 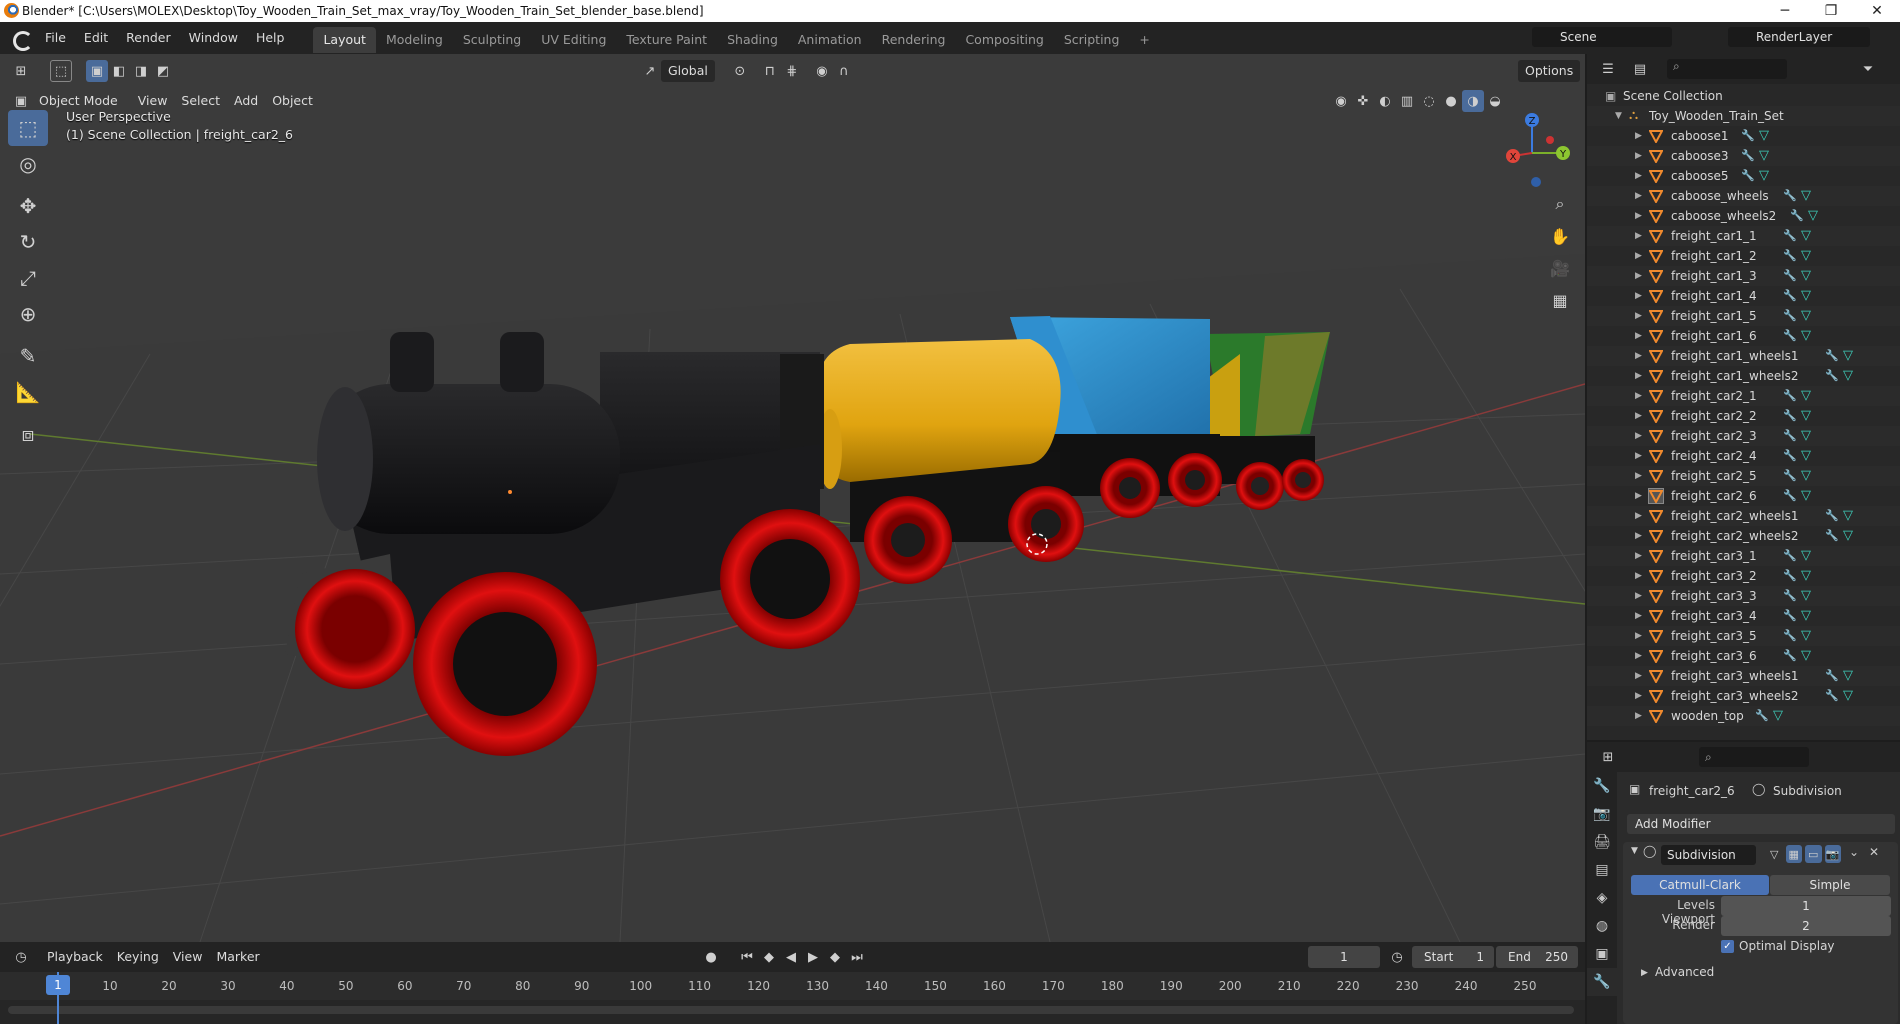 I want to click on outliner-object-row: ▶ freight_car3_3 🔧 ▽, so click(x=1743, y=596).